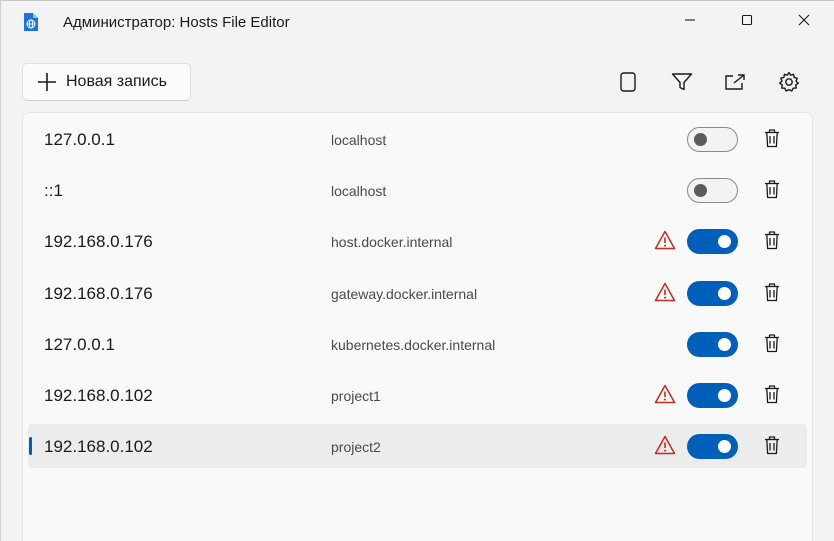 The width and height of the screenshot is (834, 541). I want to click on additional-lines-button, so click(628, 82).